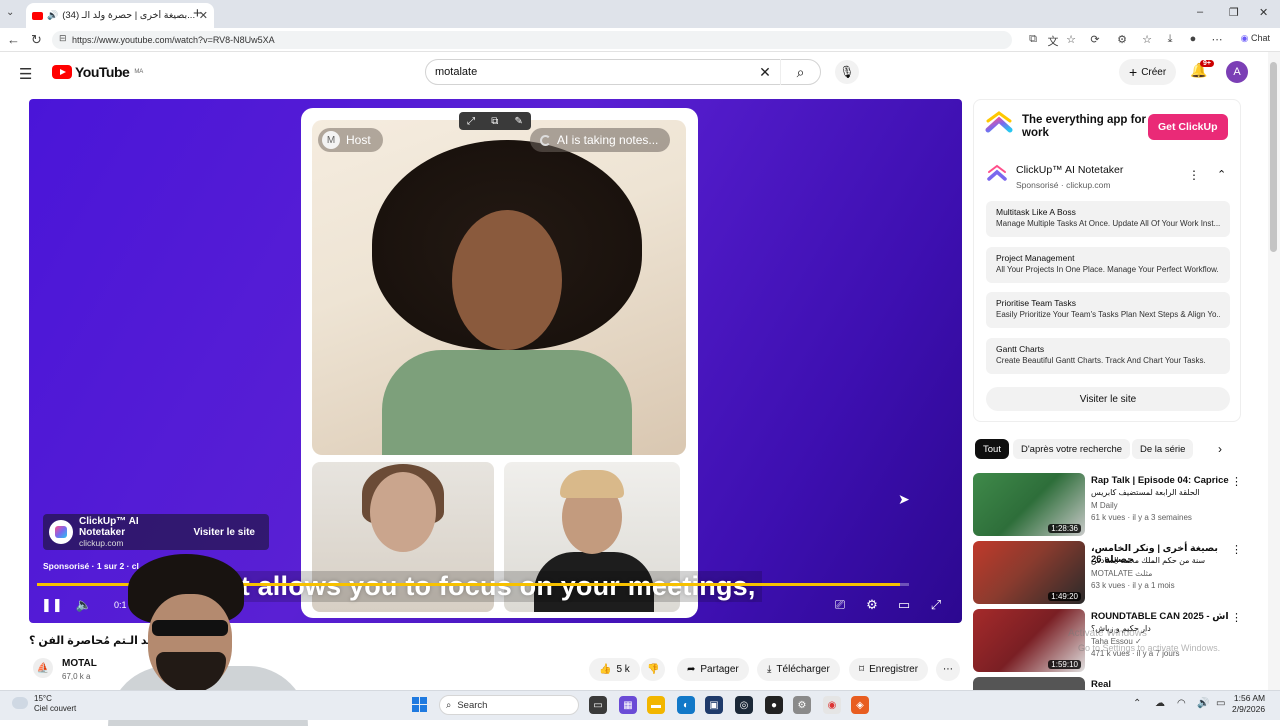 The height and width of the screenshot is (726, 1280). I want to click on speaker-icon: 🔊, so click(52, 15).